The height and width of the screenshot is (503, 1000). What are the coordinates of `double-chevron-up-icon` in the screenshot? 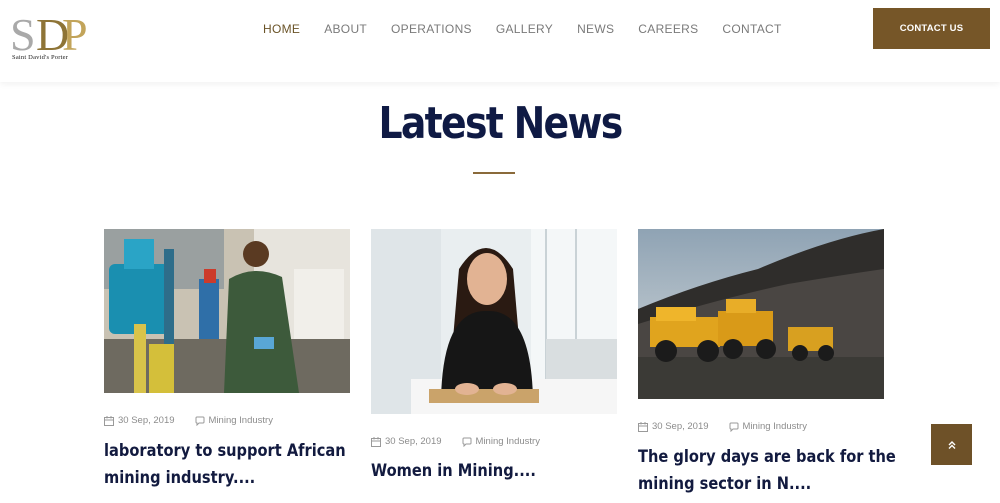 It's located at (951, 444).